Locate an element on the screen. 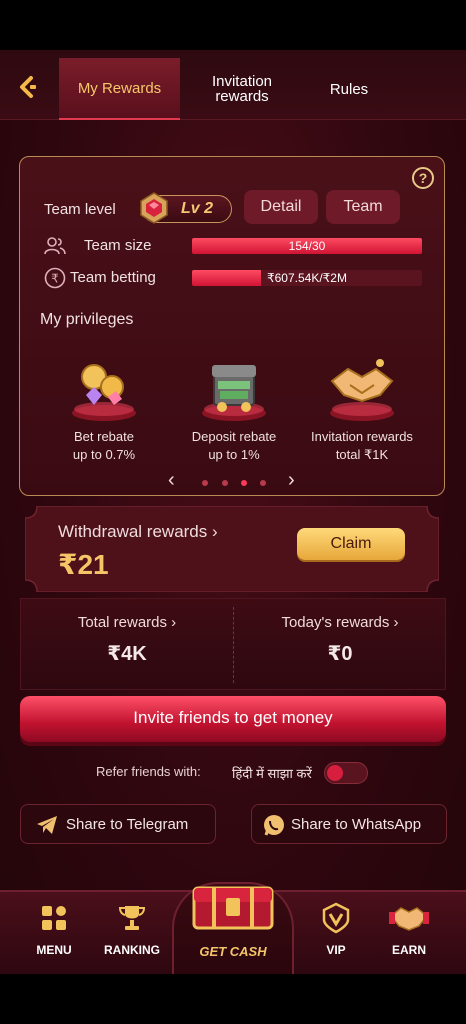  tab-my-rewards: My Rewards is located at coordinates (119, 89).